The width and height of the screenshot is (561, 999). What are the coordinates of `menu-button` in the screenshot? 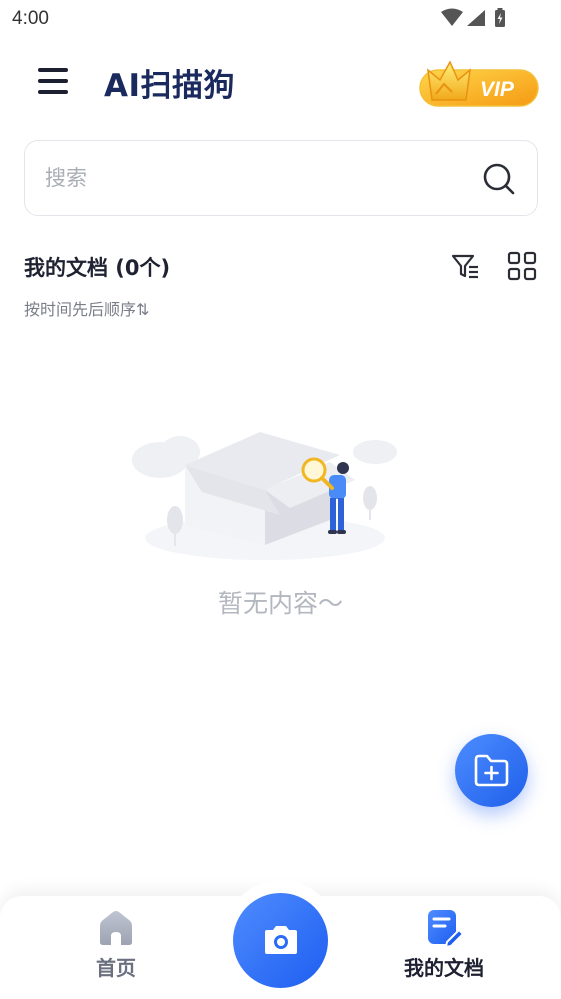 It's located at (53, 81).